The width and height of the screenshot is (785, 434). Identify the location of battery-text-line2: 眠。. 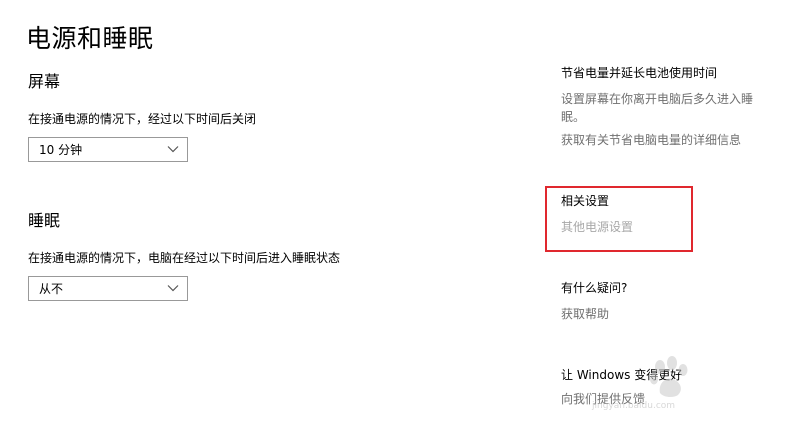
(573, 117).